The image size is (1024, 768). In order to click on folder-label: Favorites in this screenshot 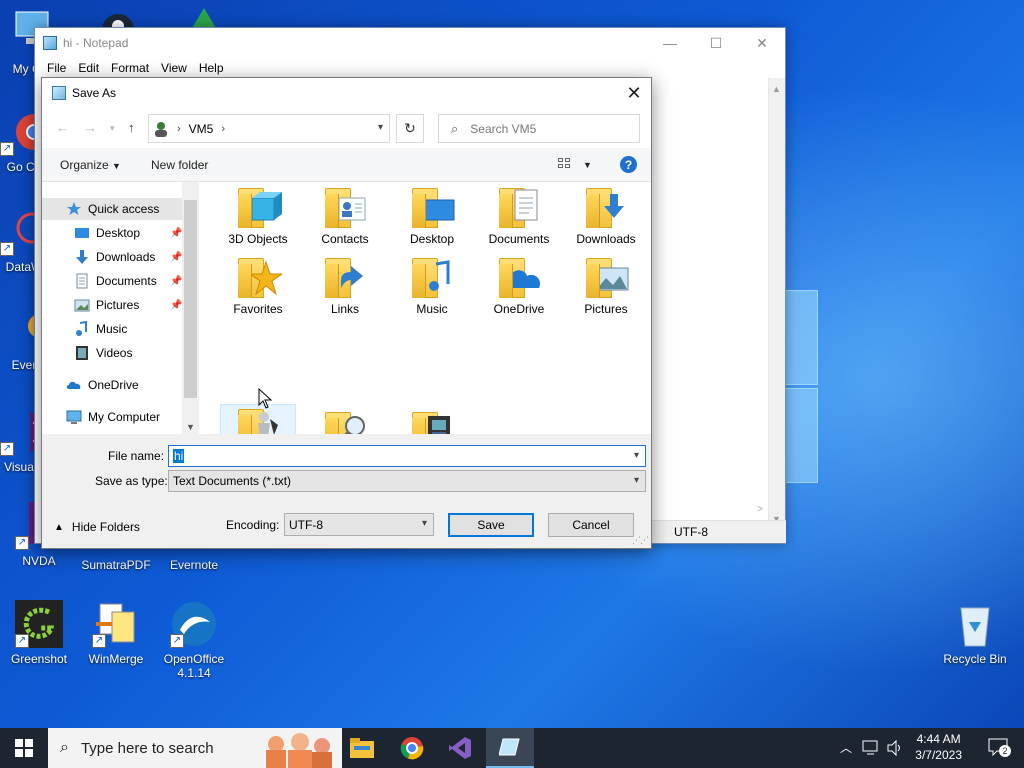, I will do `click(258, 309)`.